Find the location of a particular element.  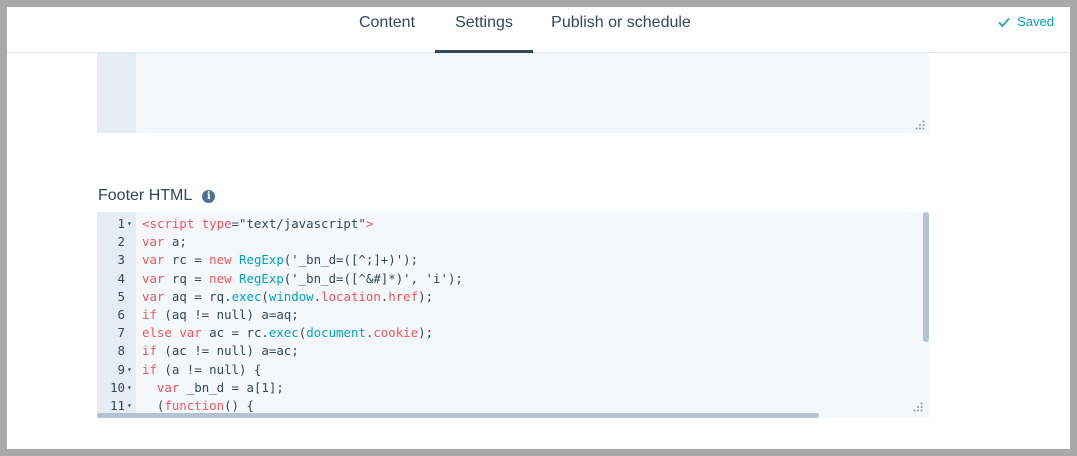

saved-label: Saved is located at coordinates (1035, 21).